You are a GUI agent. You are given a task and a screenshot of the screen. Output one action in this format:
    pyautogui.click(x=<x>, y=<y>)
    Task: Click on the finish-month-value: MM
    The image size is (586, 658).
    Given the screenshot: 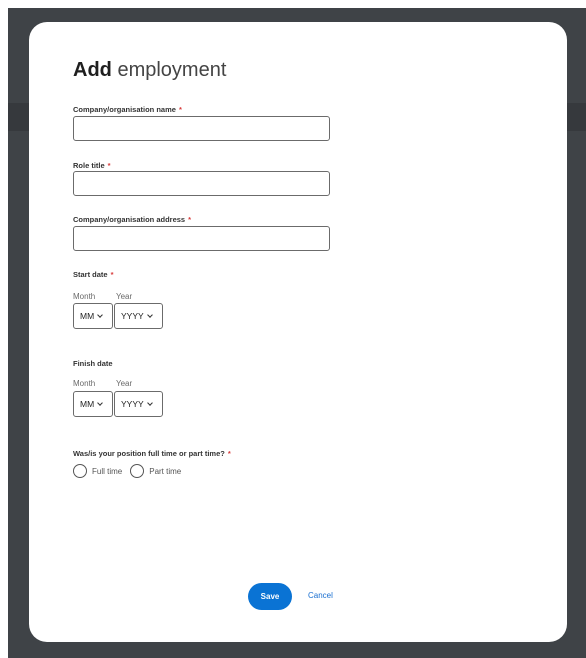 What is the action you would take?
    pyautogui.click(x=87, y=404)
    